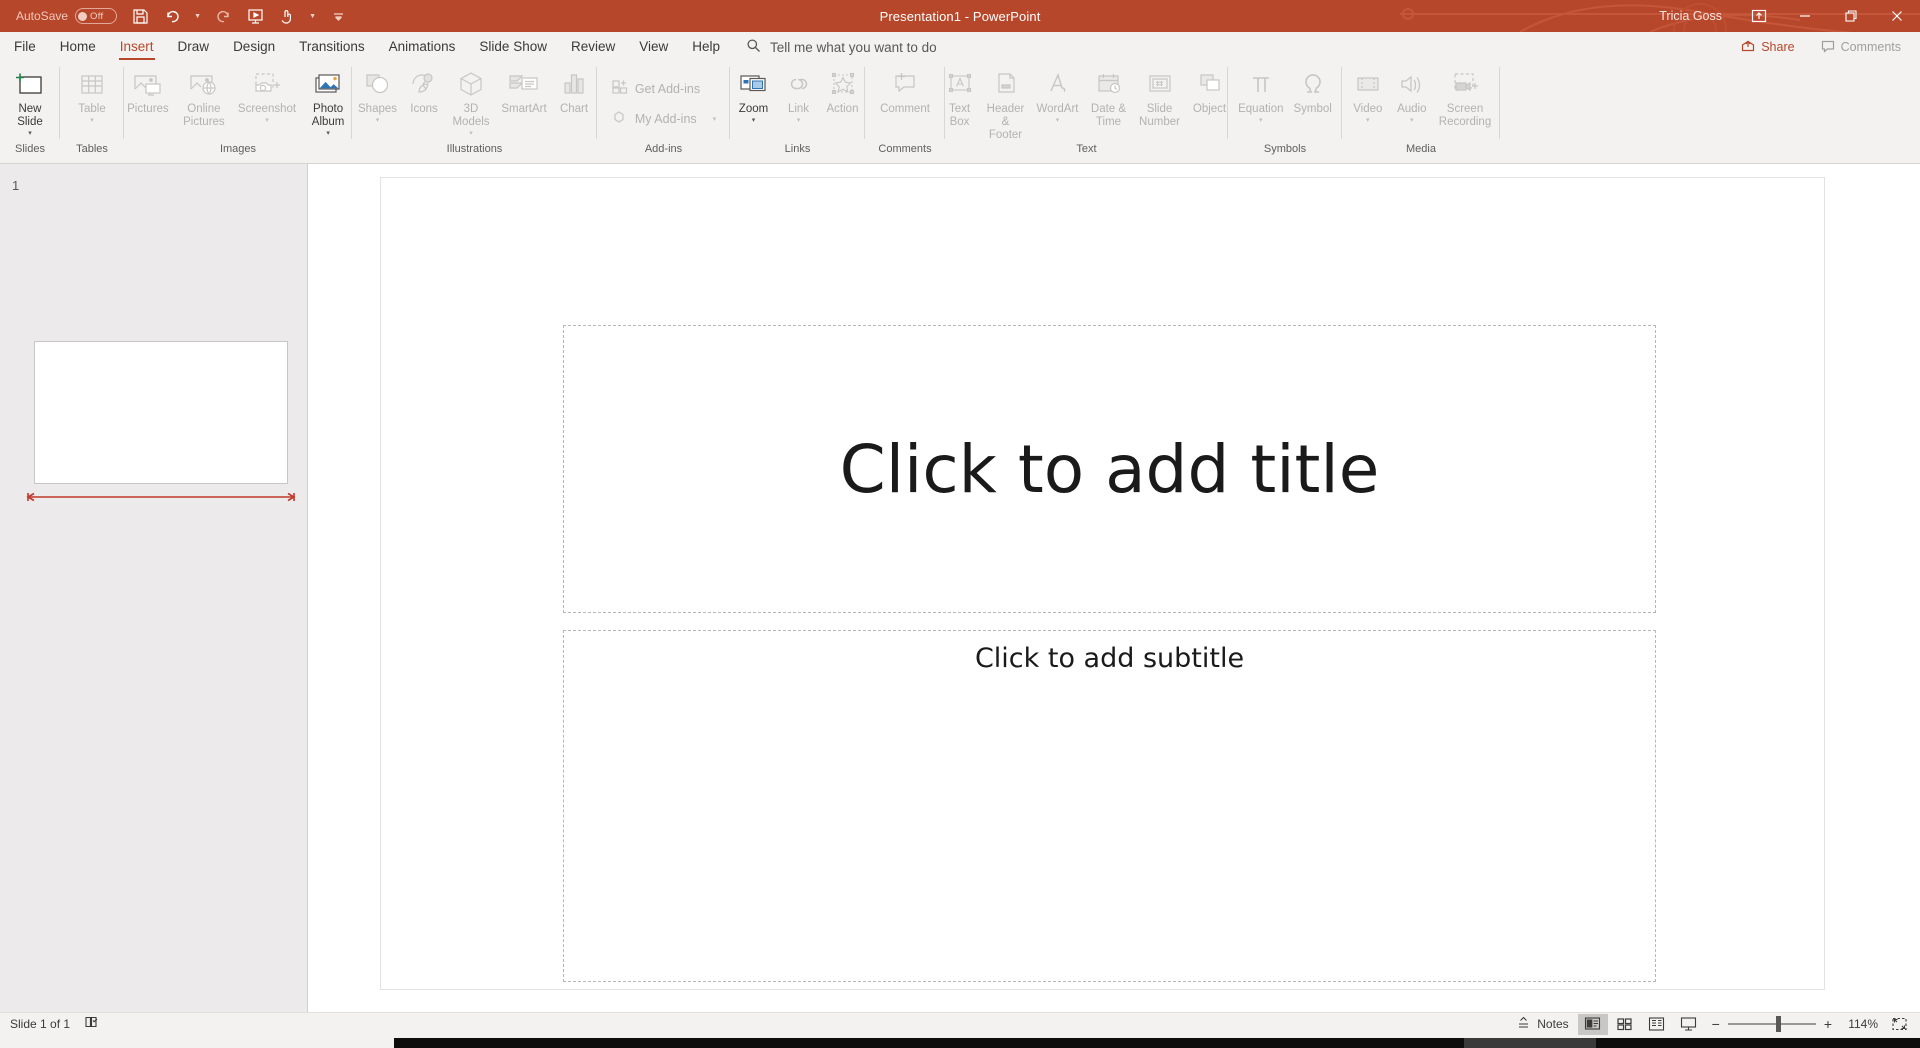 This screenshot has width=1920, height=1048. I want to click on notes-icon, so click(1523, 1024).